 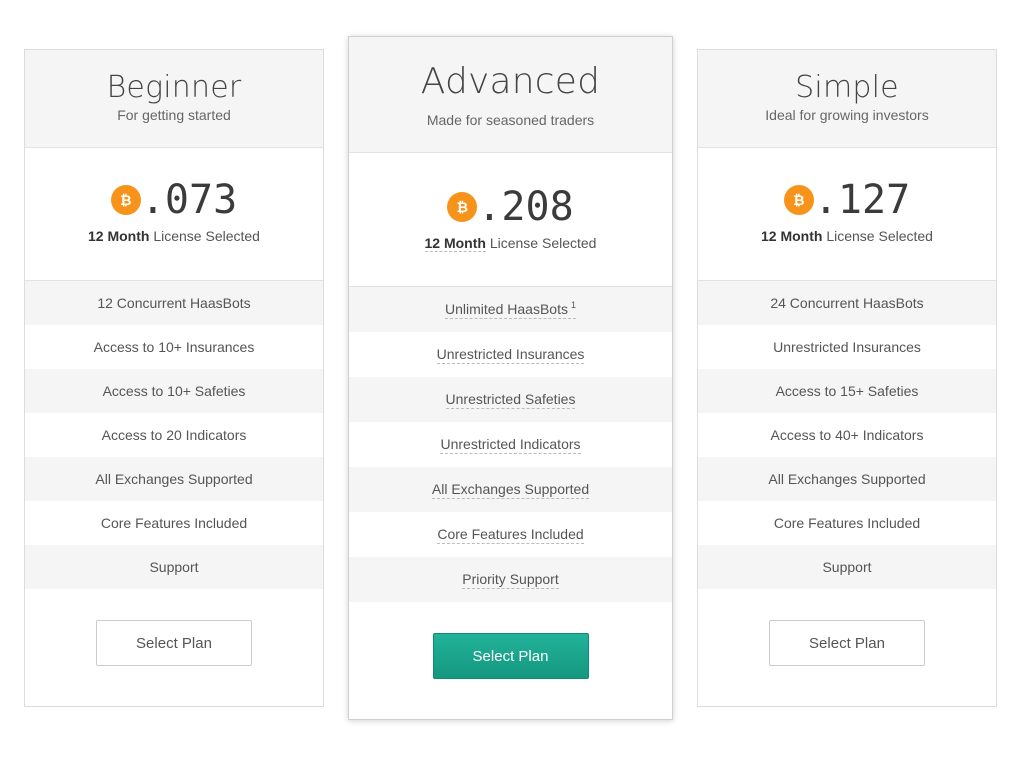 I want to click on plan-header: Beginner For getting started, so click(x=174, y=99).